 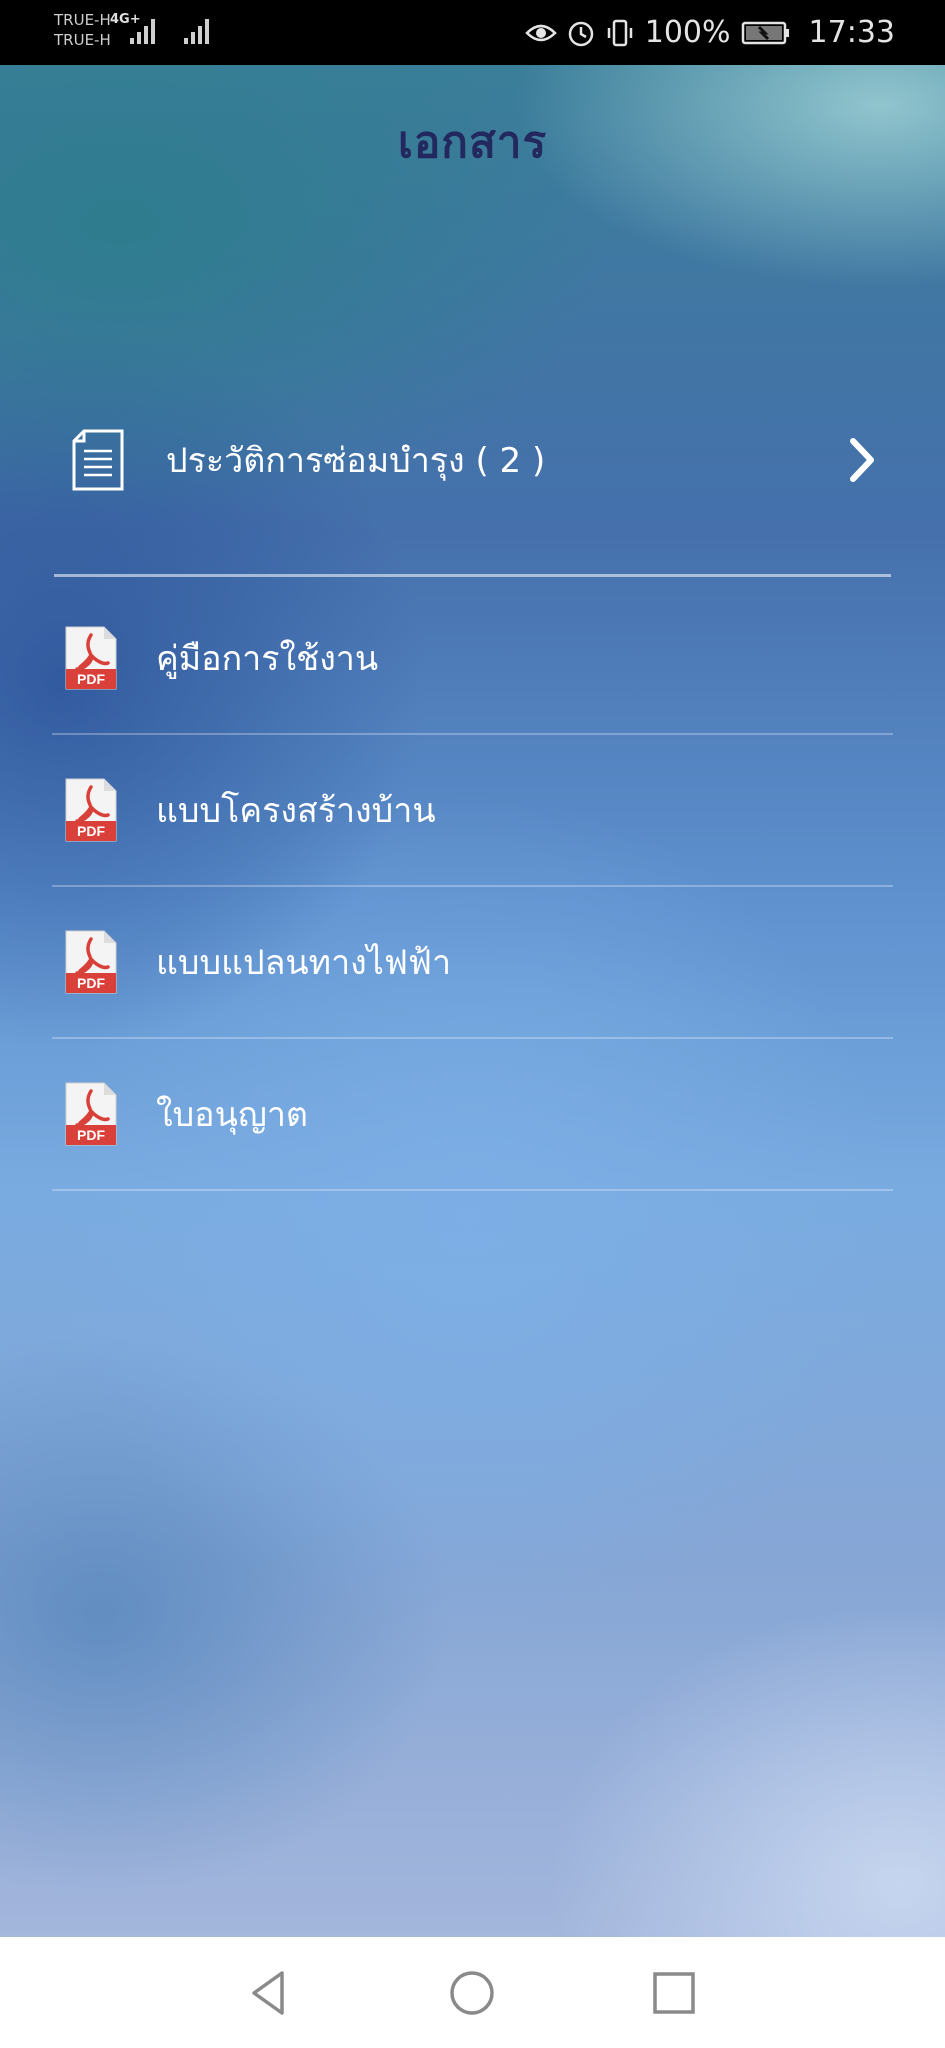 What do you see at coordinates (82, 40) in the screenshot?
I see `carrier-2: TRUE-H` at bounding box center [82, 40].